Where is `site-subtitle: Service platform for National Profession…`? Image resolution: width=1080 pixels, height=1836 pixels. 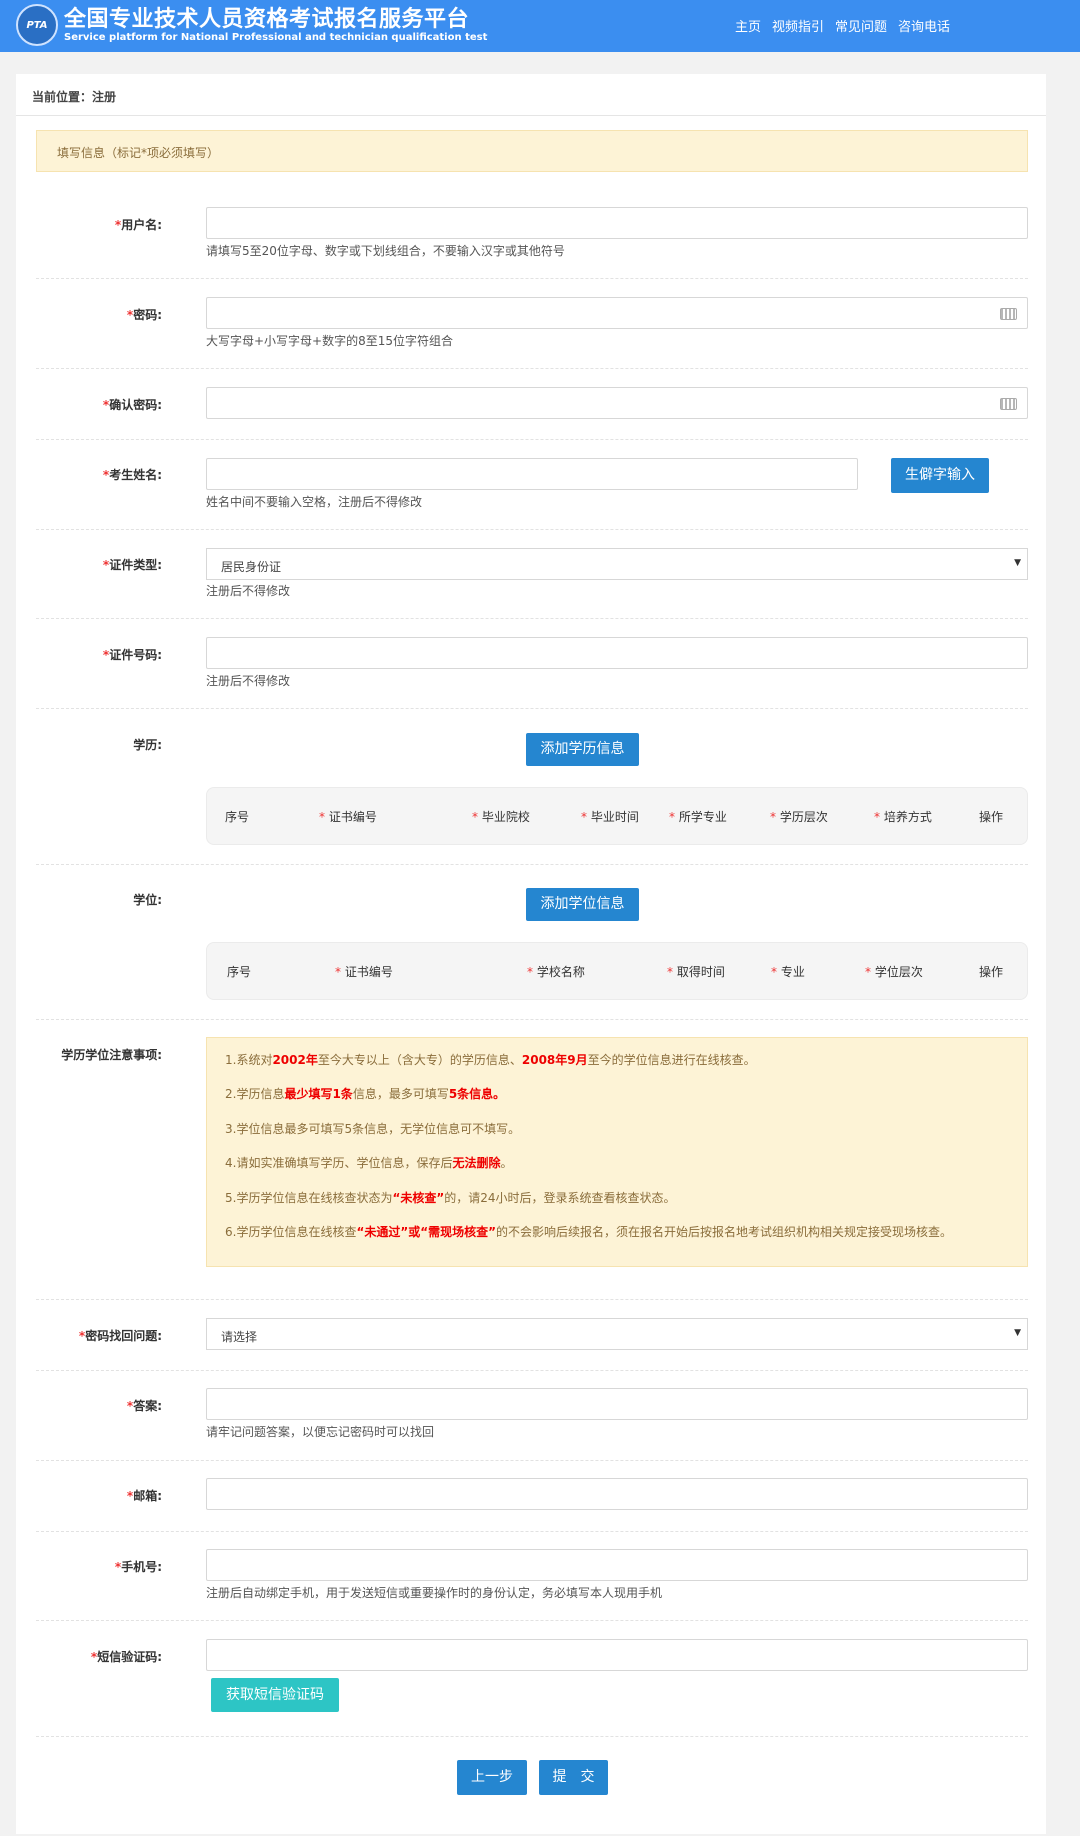 site-subtitle: Service platform for National Profession… is located at coordinates (276, 37).